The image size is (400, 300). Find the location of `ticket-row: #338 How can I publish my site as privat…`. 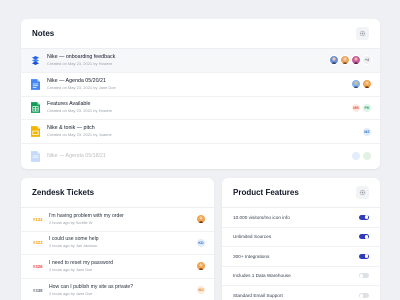

ticket-row: #338 How can I publish my site as privat… is located at coordinates (117, 289).